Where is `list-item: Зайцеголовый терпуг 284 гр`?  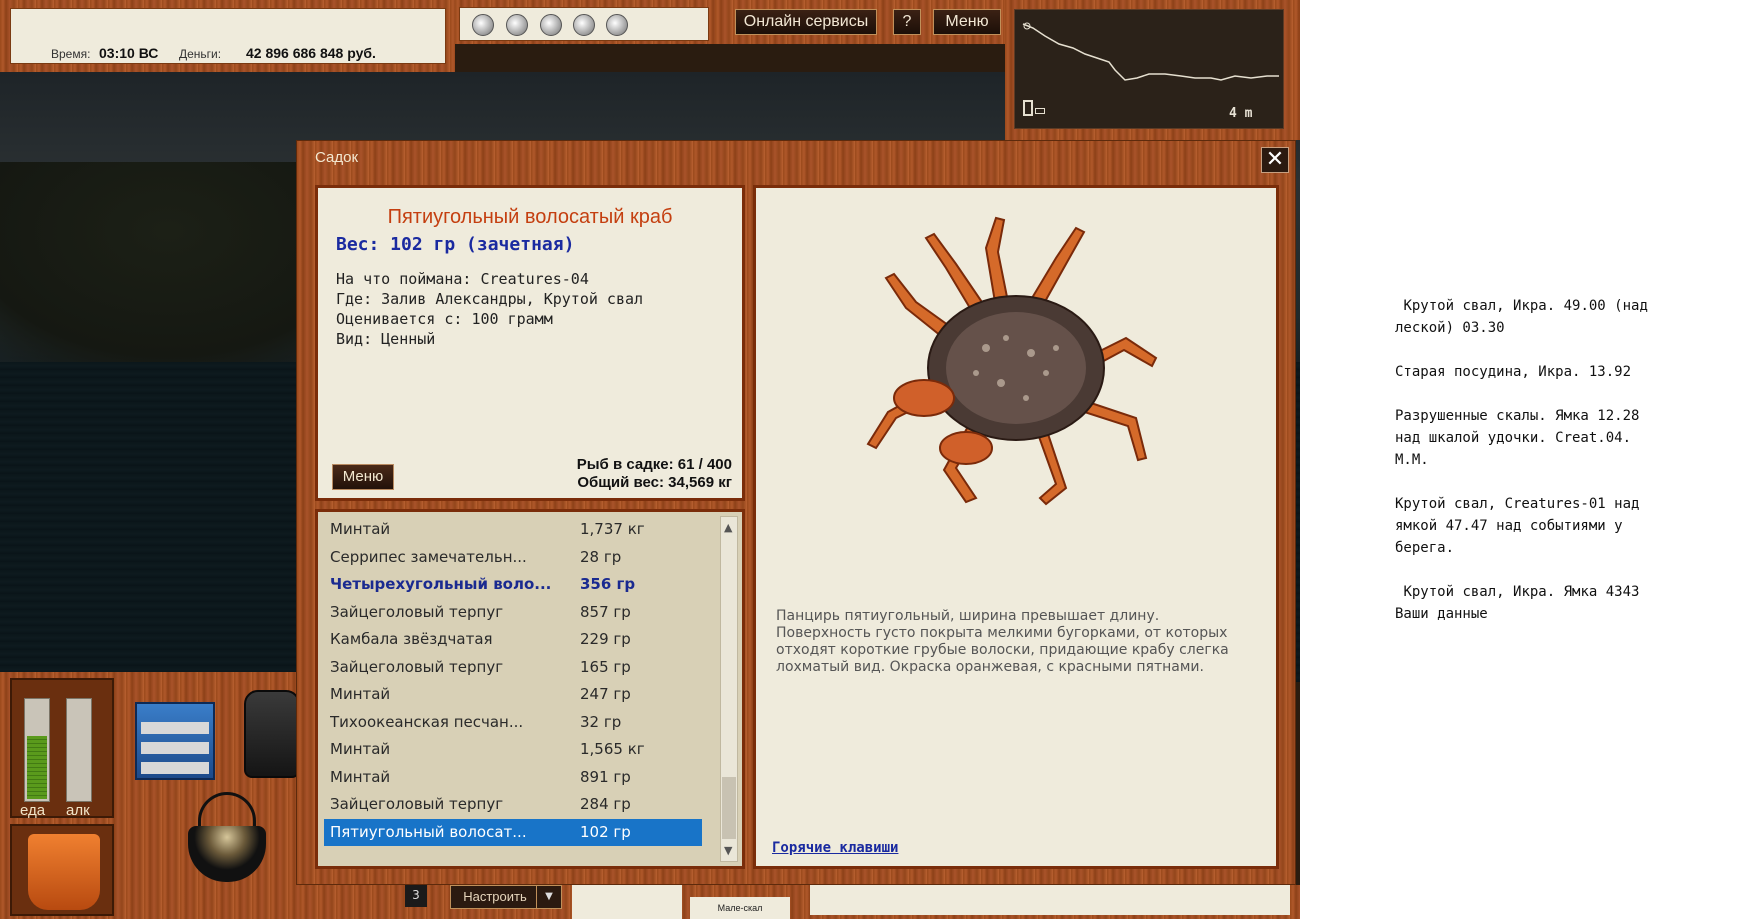
list-item: Зайцеголовый терпуг 284 гр is located at coordinates (513, 805).